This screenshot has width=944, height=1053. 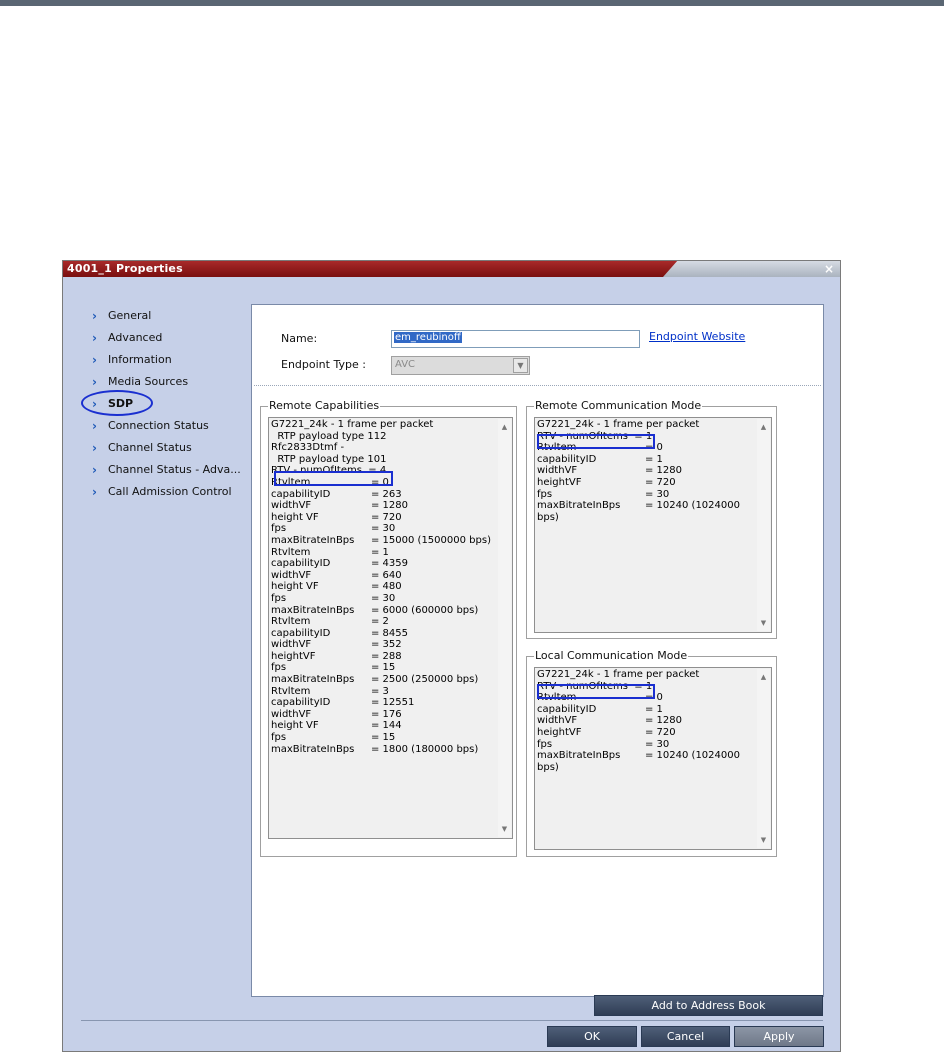 What do you see at coordinates (460, 365) in the screenshot?
I see `endpoint-type-select: AVC ▼` at bounding box center [460, 365].